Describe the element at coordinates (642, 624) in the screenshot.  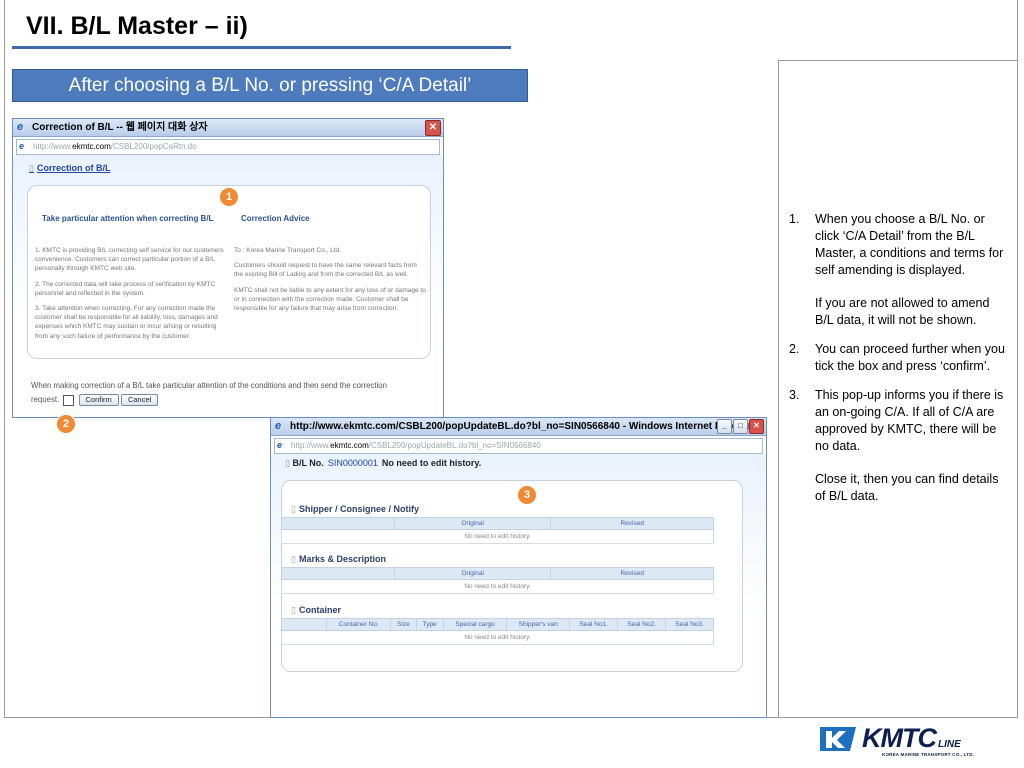
I see `col-header-seal-no2: Seal No2.` at that location.